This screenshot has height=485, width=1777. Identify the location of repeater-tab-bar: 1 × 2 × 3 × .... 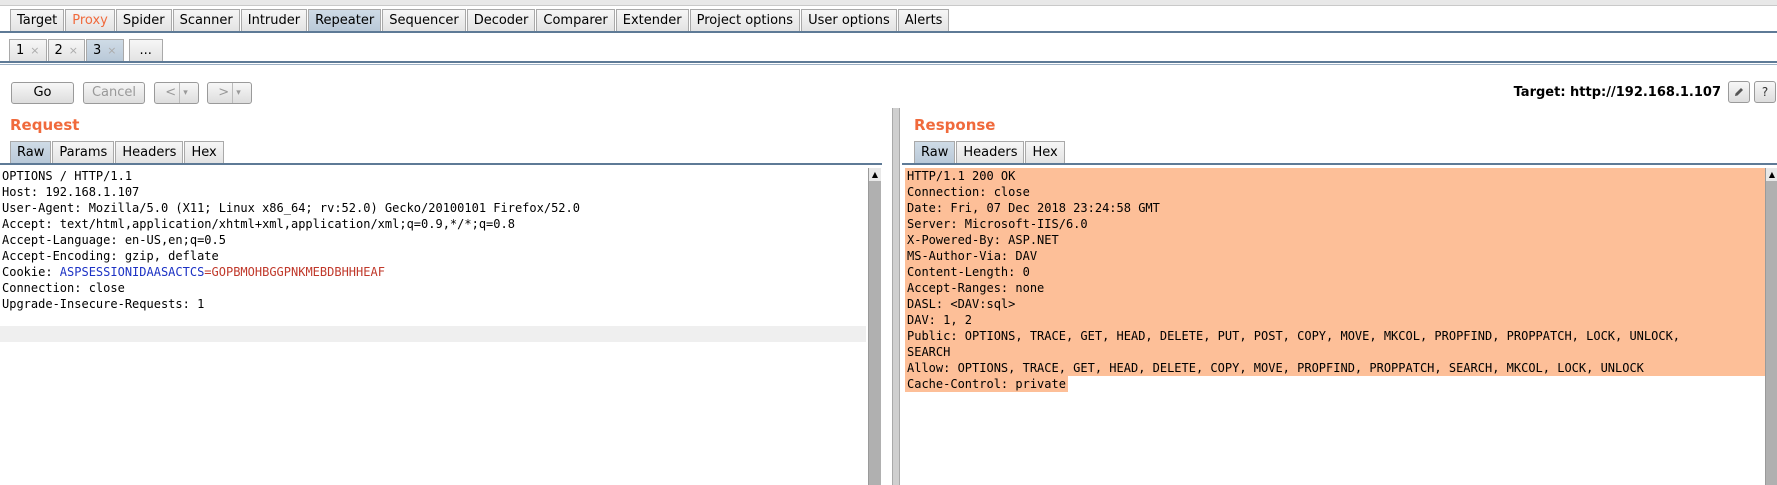
(86, 50).